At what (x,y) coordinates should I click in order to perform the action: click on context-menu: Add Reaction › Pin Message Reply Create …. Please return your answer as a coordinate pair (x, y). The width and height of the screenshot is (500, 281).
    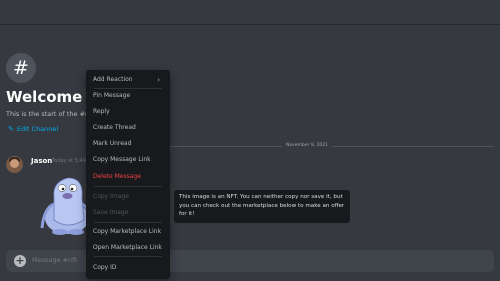
    Looking at the image, I should click on (128, 174).